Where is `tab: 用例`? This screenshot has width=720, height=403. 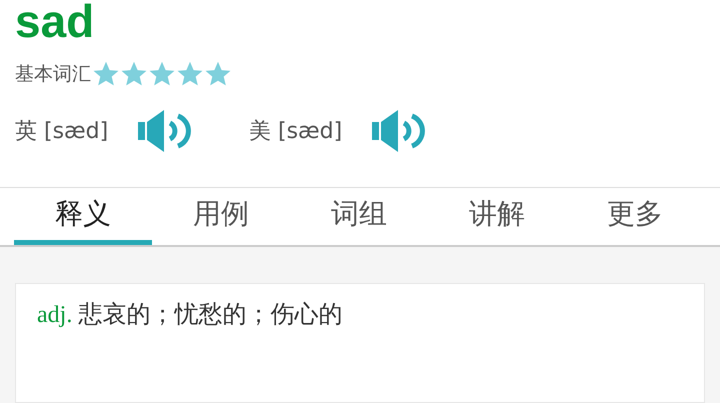 tab: 用例 is located at coordinates (221, 216).